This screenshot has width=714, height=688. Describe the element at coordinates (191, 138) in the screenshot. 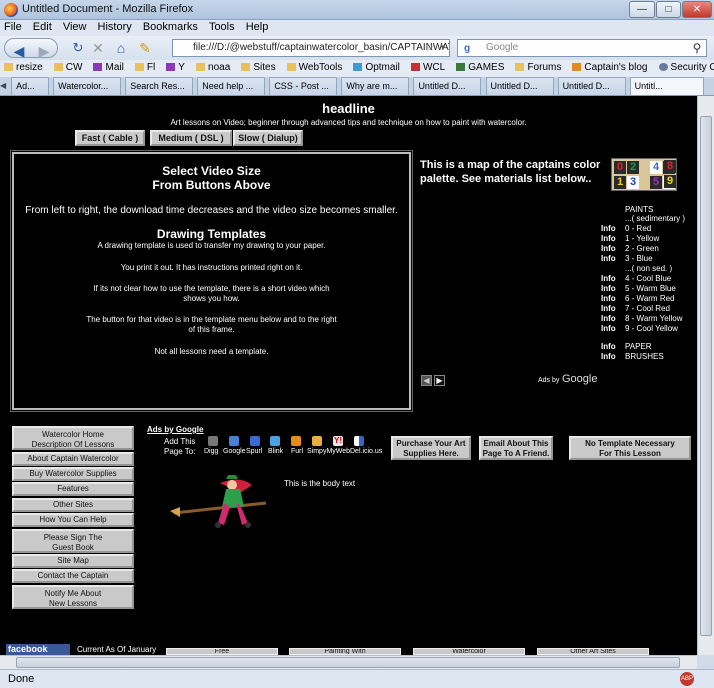

I see `medium-dsl-button: Medium ( DSL )` at that location.